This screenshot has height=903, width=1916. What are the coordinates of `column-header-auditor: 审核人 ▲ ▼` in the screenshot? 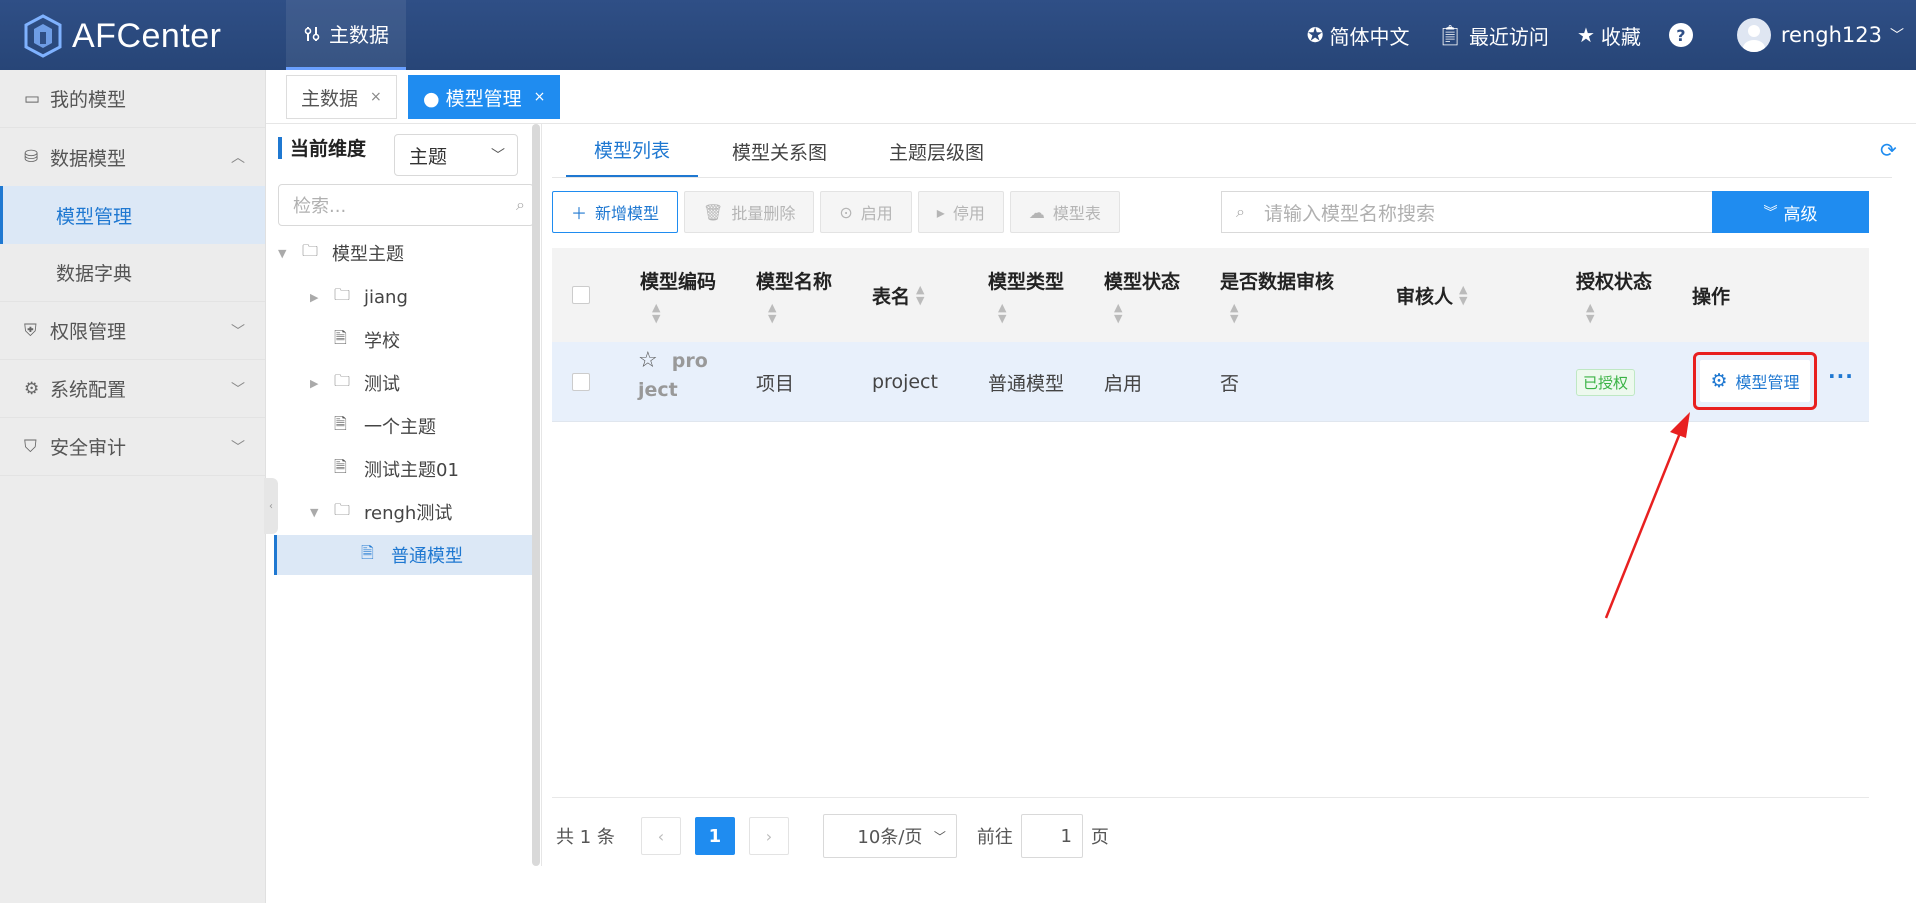 It's located at (1431, 295).